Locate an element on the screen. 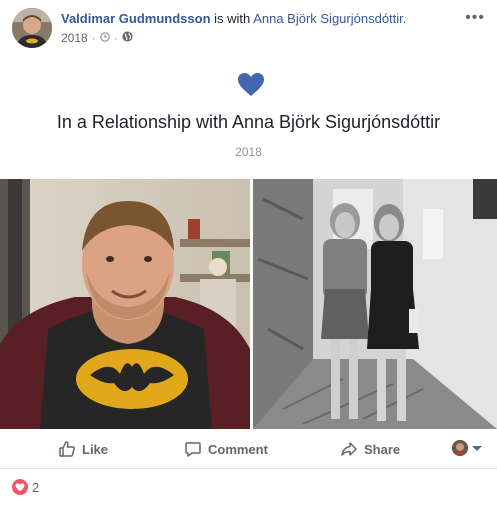 The height and width of the screenshot is (506, 497). viewer-avatar is located at coordinates (460, 448).